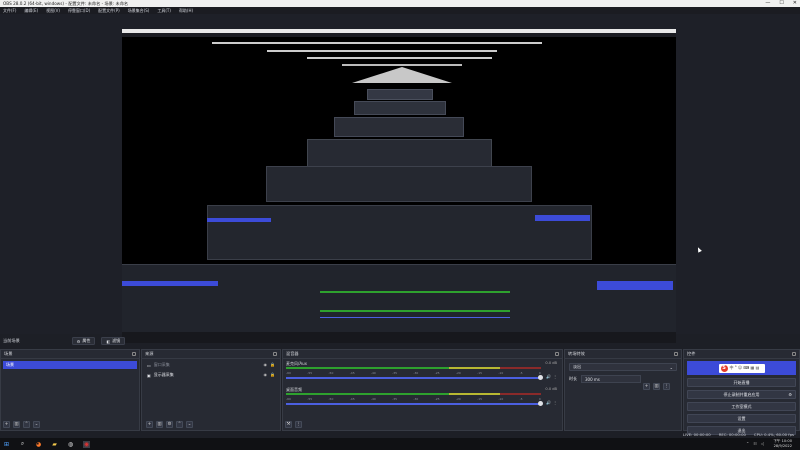 This screenshot has width=800, height=450. I want to click on menu-scene-collection: 场景集合(S), so click(139, 11).